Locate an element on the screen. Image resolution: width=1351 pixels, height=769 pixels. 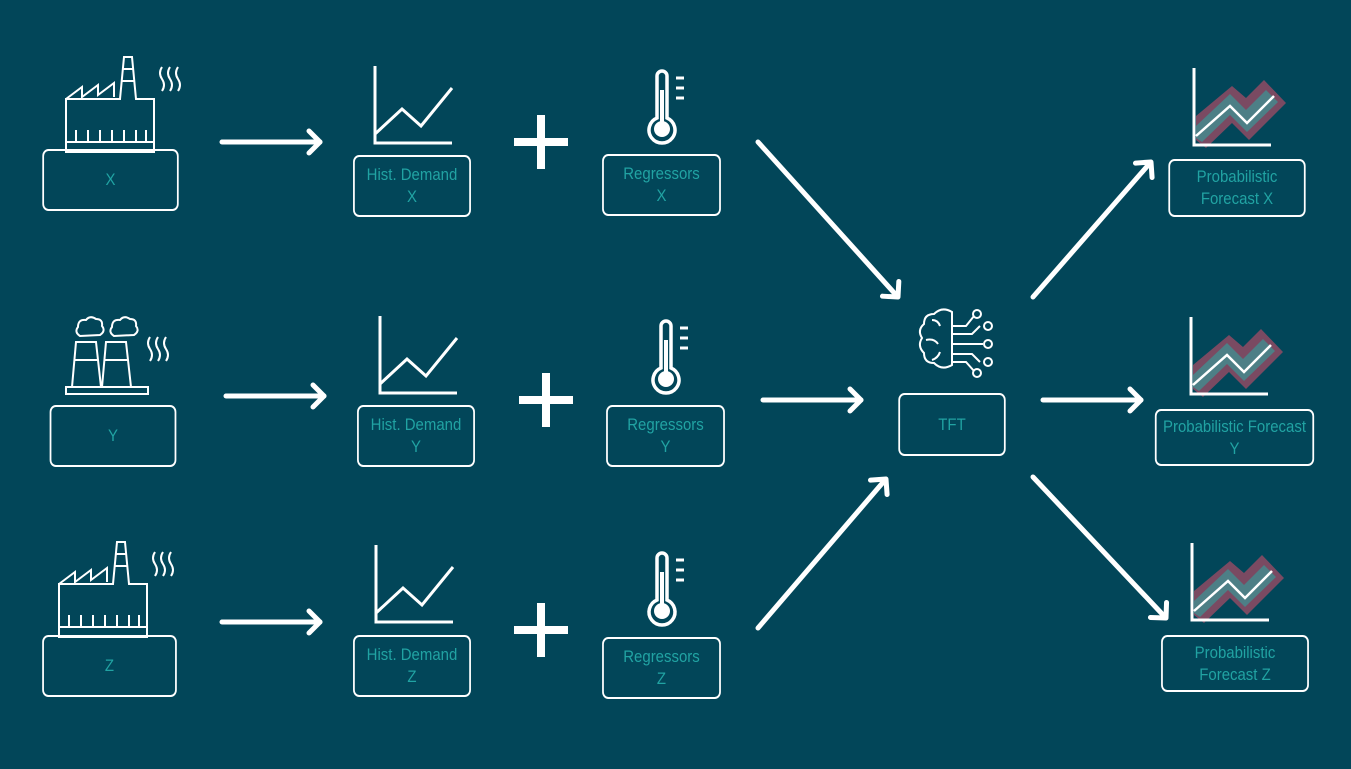
hist-demand-box-z: Hist. Demand Z is located at coordinates (412, 666).